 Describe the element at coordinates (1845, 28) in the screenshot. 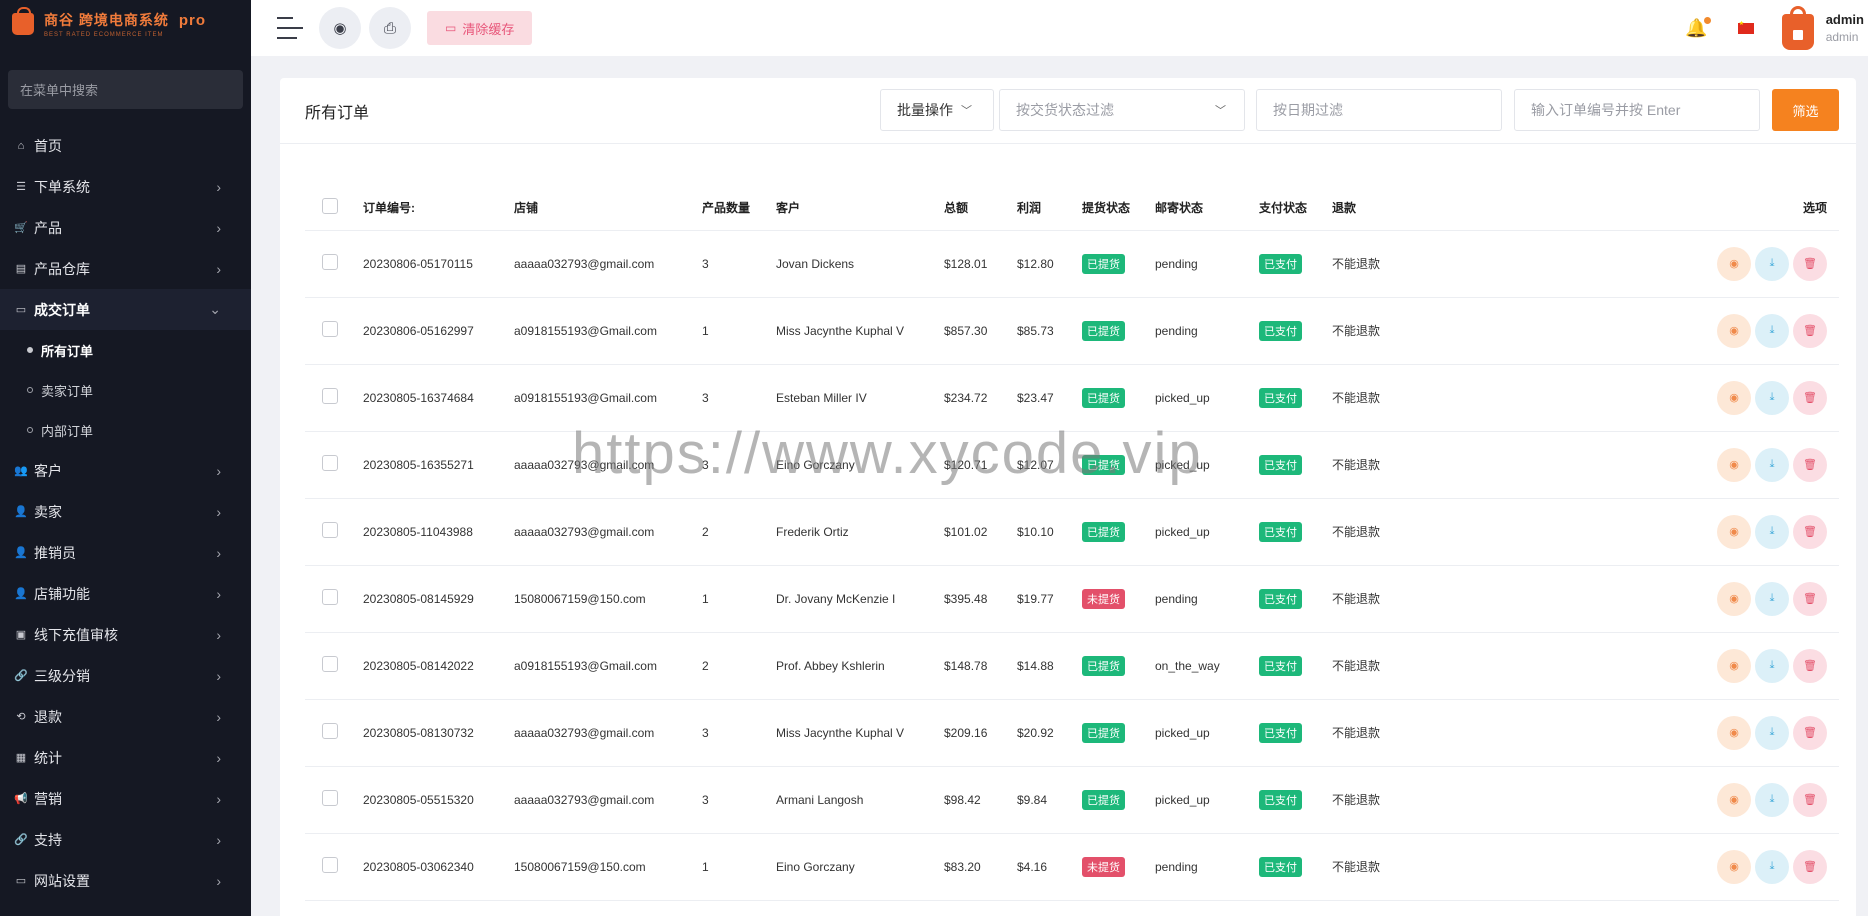

I see `user-info: admin admin` at that location.